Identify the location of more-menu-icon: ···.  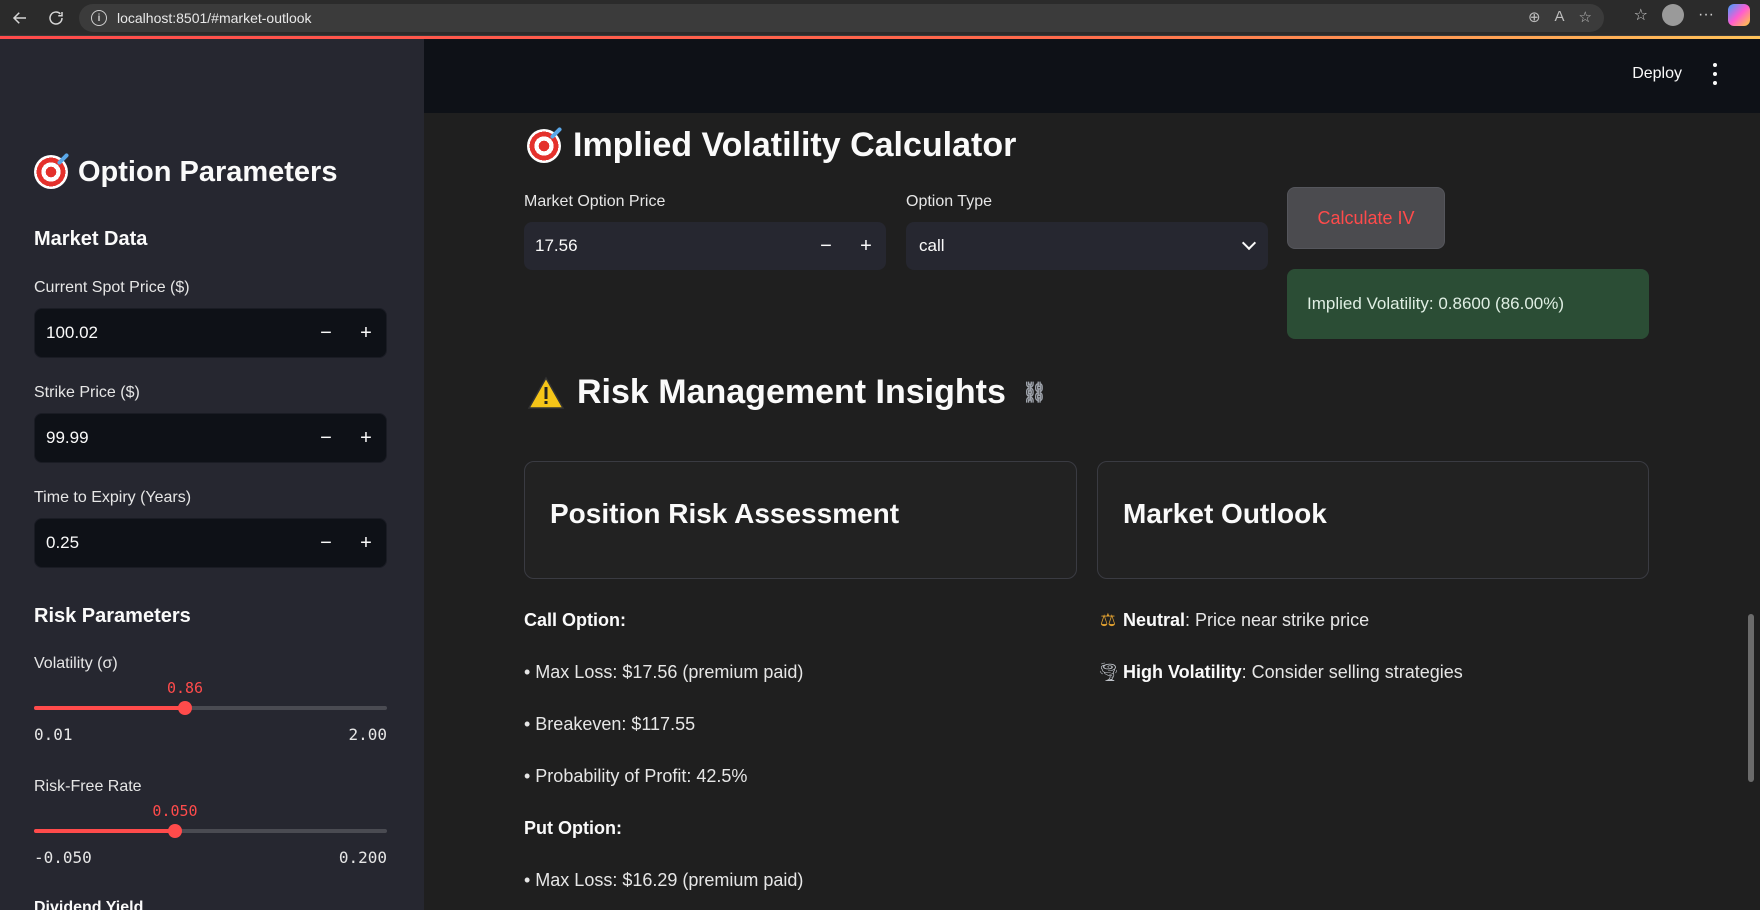
(1706, 15).